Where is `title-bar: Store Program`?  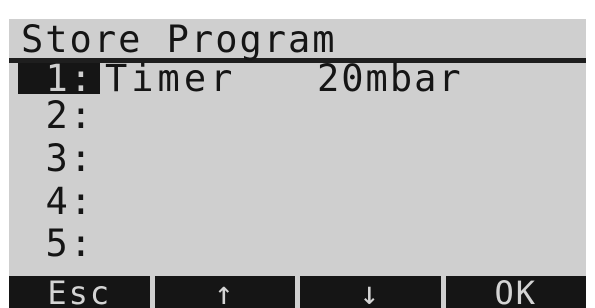 title-bar: Store Program is located at coordinates (297, 41).